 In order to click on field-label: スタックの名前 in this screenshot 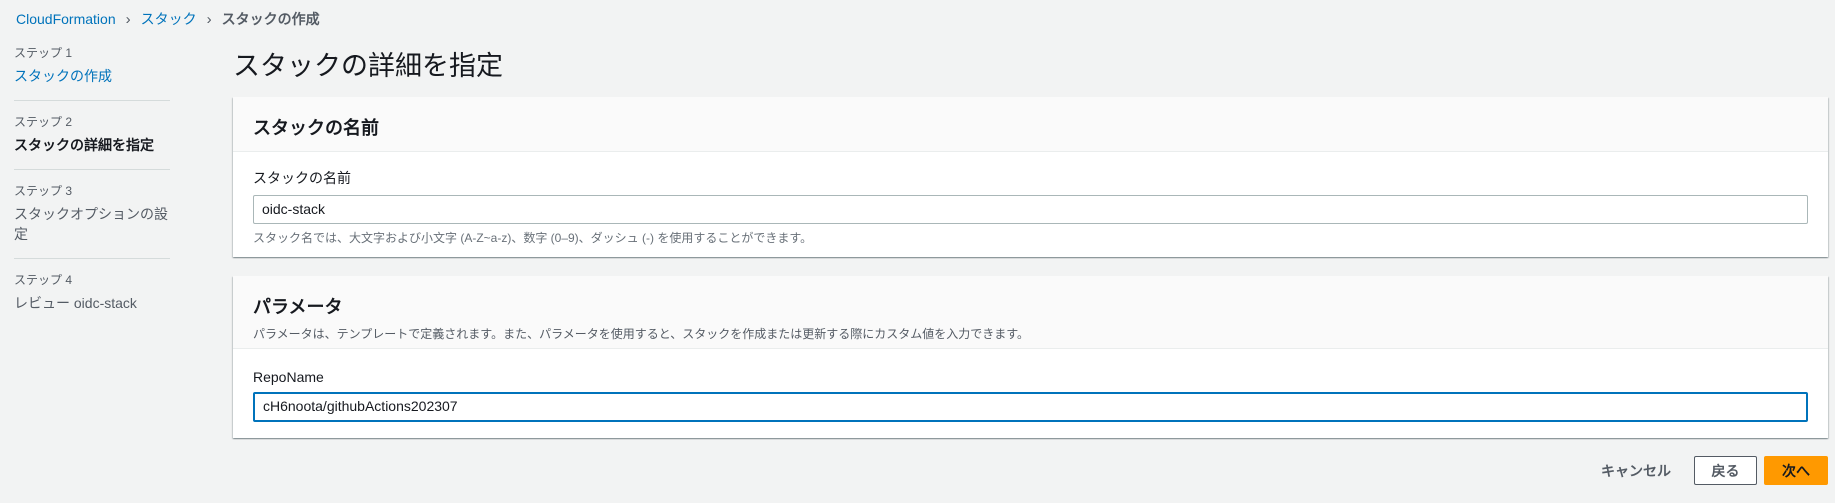, I will do `click(302, 178)`.